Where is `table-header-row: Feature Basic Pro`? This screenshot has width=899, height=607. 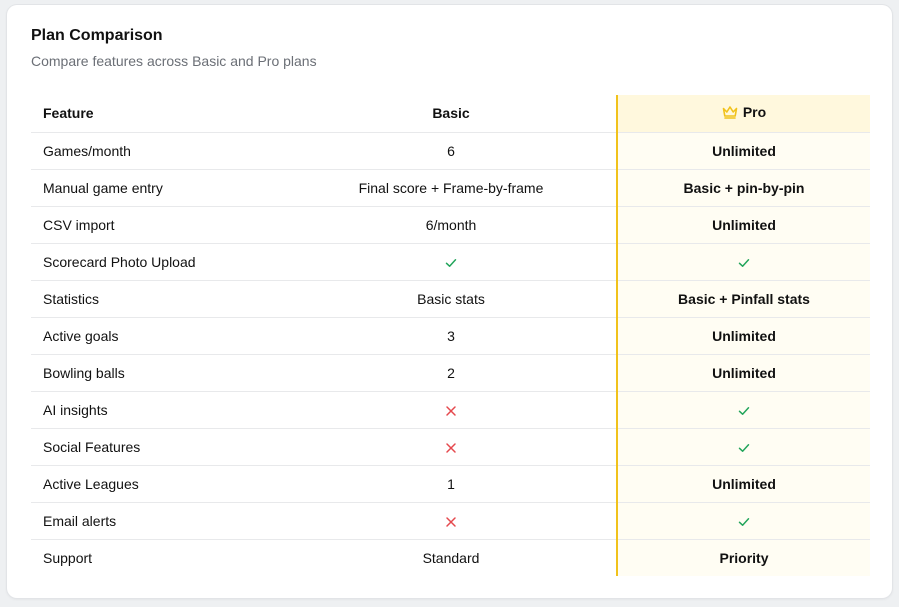
table-header-row: Feature Basic Pro is located at coordinates (450, 114).